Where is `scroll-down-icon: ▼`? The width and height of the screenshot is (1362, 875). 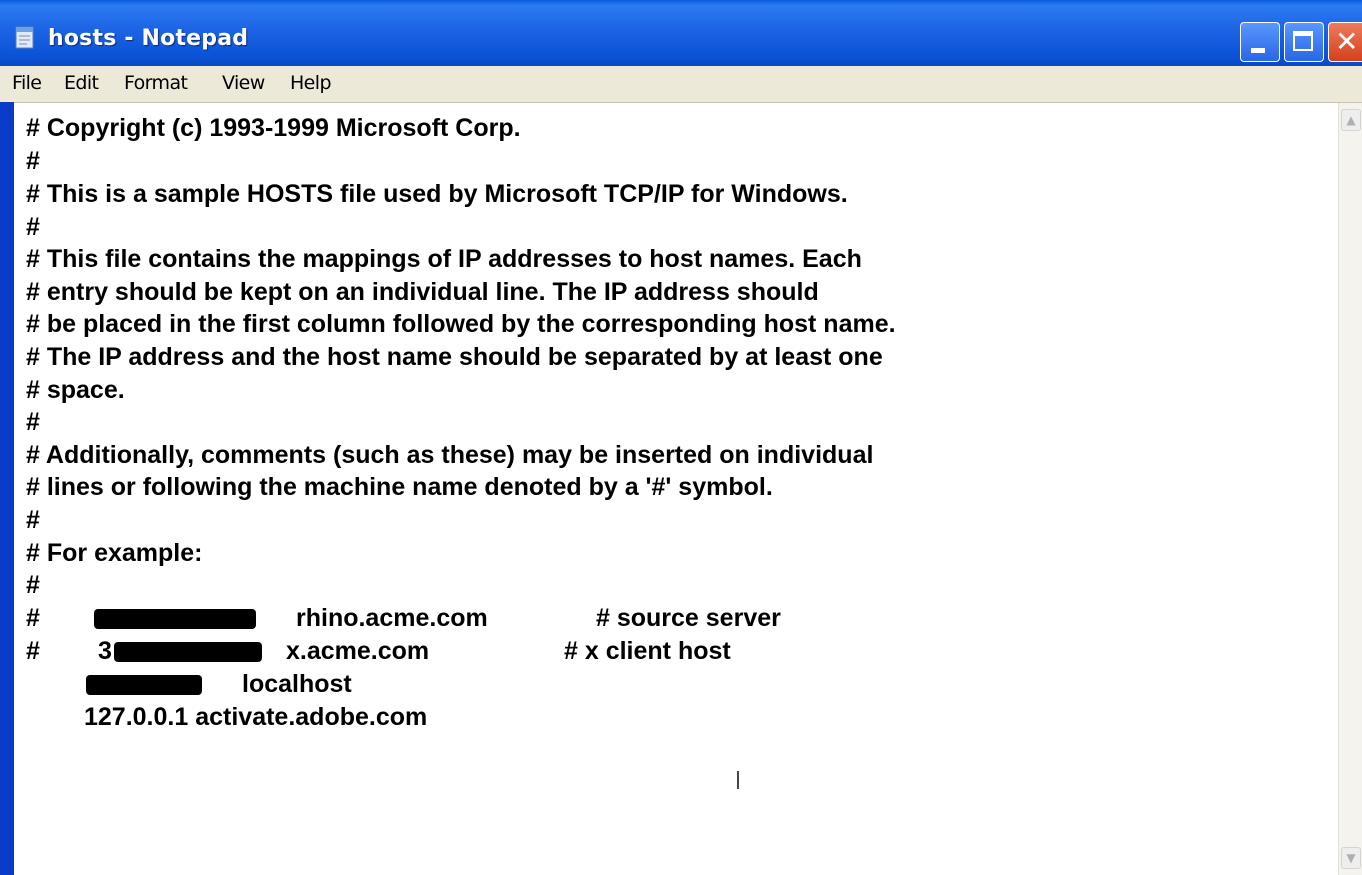 scroll-down-icon: ▼ is located at coordinates (1351, 858).